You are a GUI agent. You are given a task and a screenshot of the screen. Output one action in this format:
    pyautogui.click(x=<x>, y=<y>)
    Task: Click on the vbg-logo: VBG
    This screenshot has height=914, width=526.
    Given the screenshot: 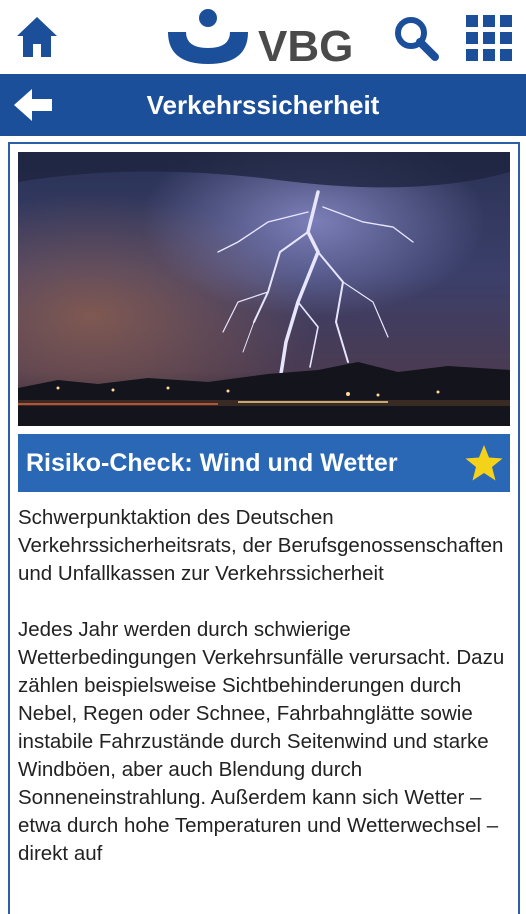 What is the action you would take?
    pyautogui.click(x=266, y=39)
    